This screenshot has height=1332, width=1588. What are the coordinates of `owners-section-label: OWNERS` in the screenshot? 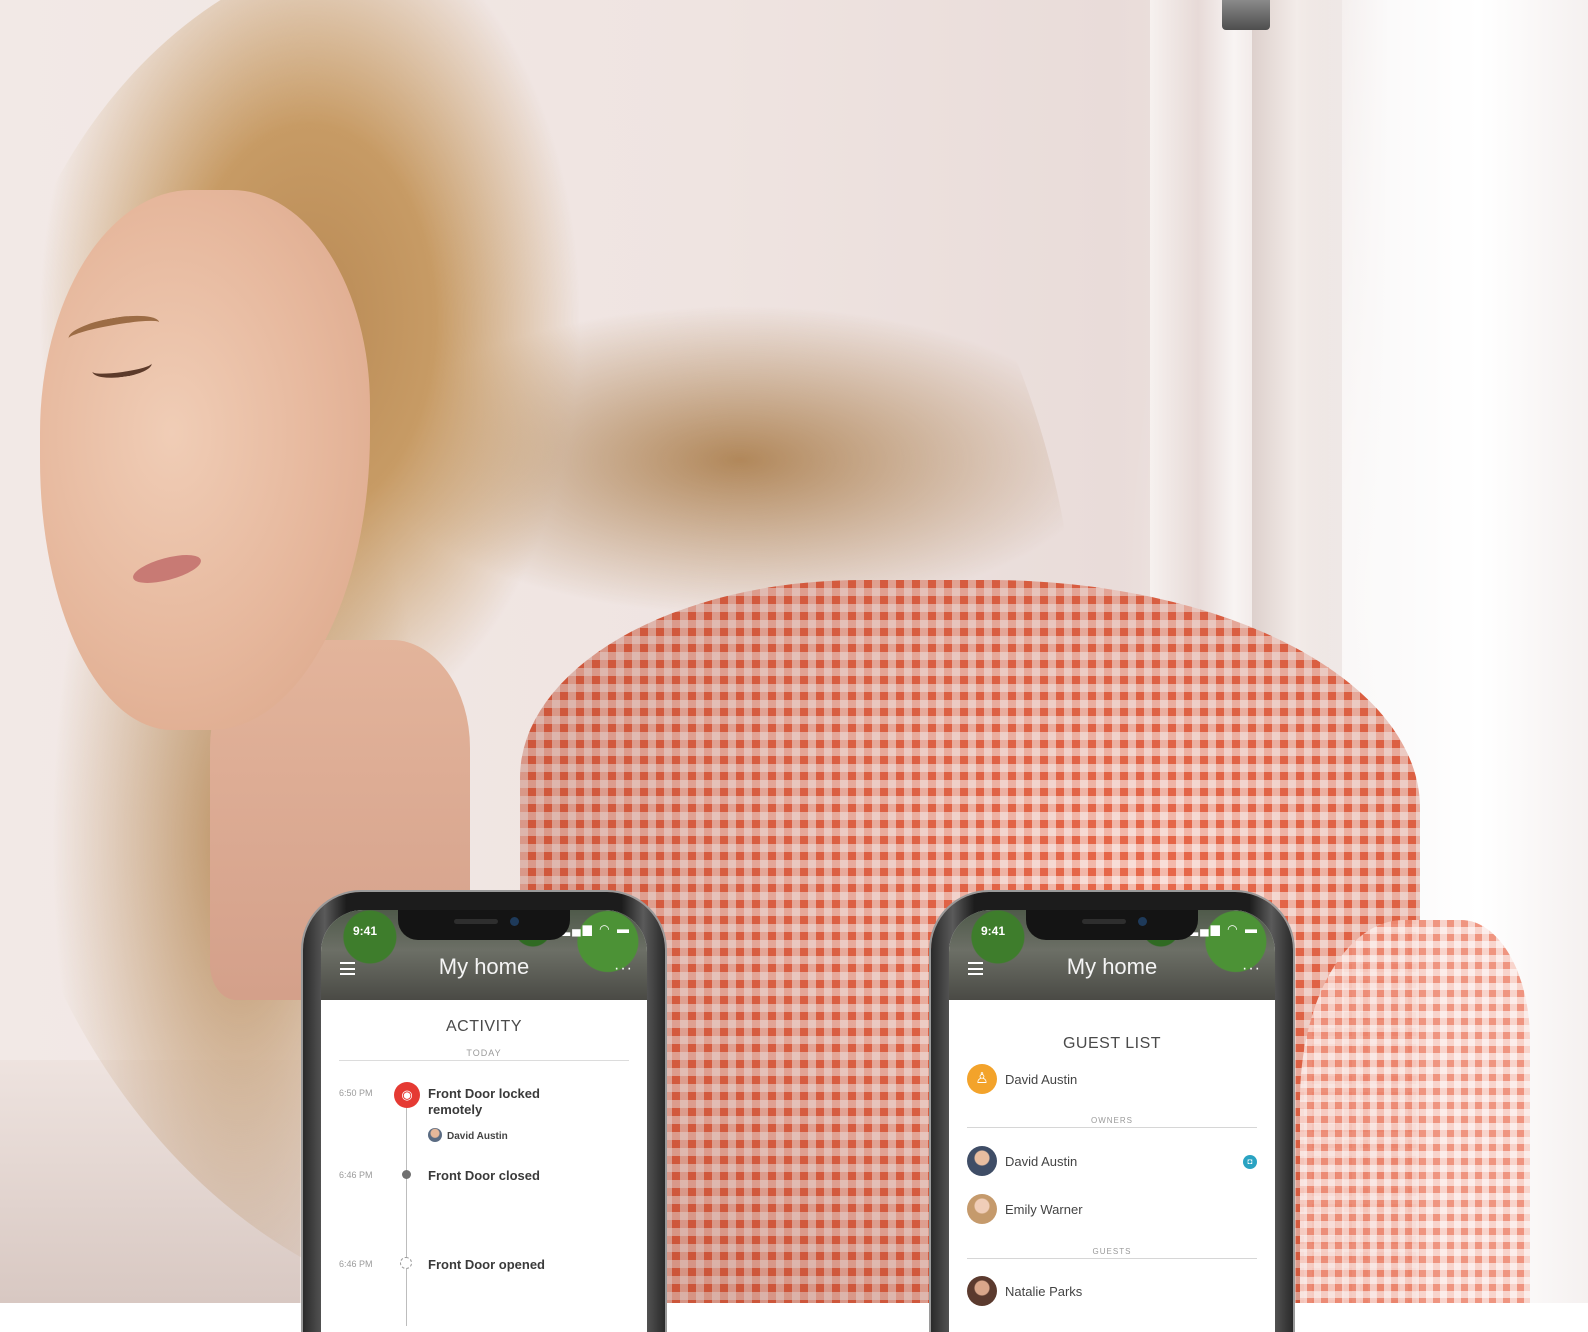 It's located at (1112, 1122).